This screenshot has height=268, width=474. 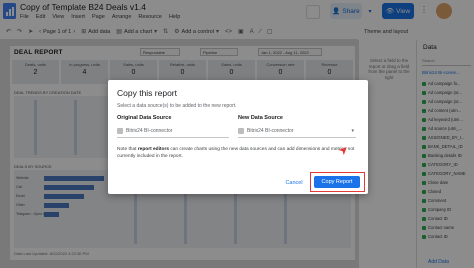 What do you see at coordinates (270, 131) in the screenshot?
I see `new-source-value: Bitrix24 BI-connector` at bounding box center [270, 131].